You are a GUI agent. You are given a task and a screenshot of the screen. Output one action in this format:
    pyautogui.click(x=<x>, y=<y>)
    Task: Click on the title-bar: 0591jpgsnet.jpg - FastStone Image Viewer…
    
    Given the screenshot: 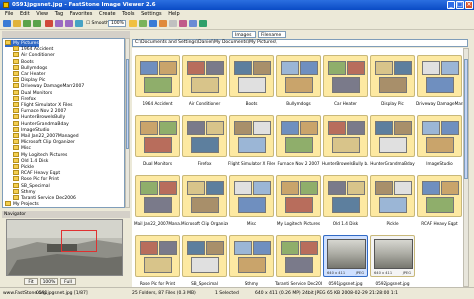 What is the action you would take?
    pyautogui.click(x=237, y=5)
    